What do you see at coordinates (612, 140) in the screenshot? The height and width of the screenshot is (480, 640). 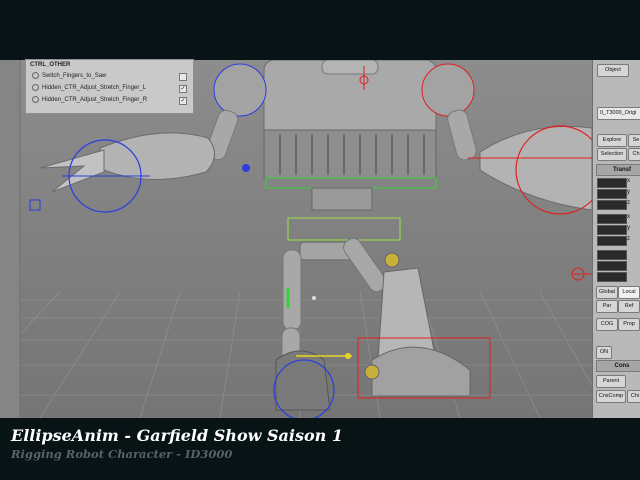 I see `explore-button: Explore` at bounding box center [612, 140].